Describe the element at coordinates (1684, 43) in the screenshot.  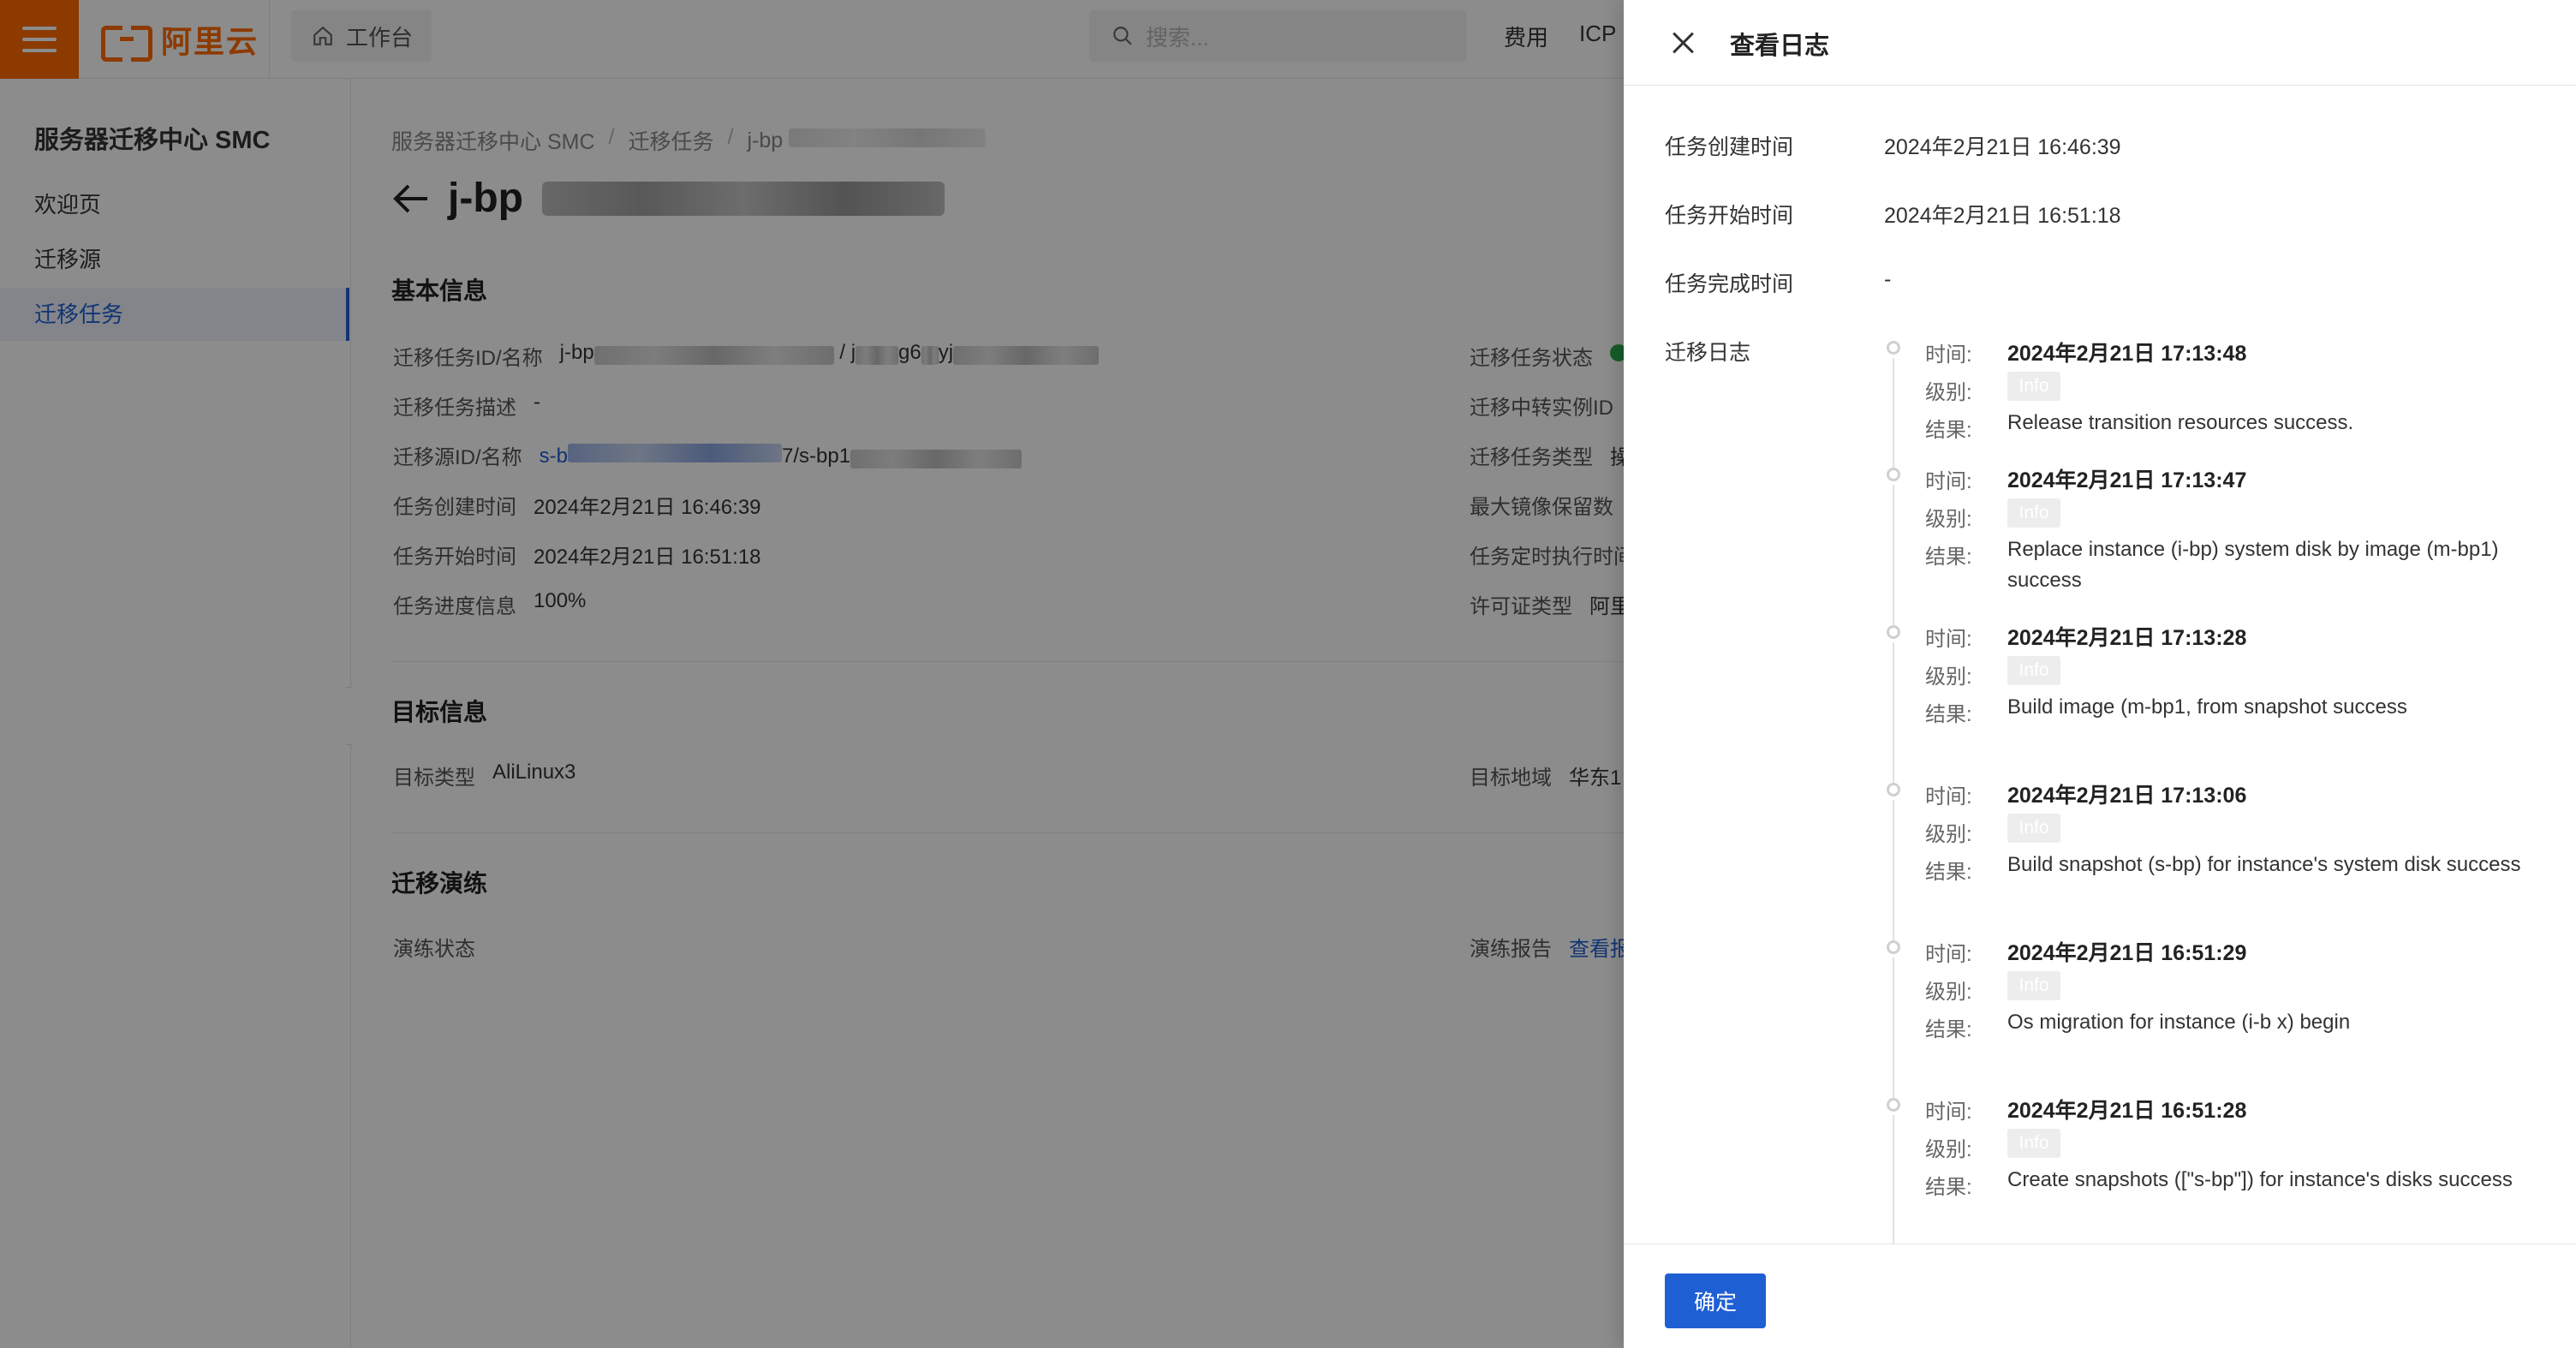
I see `close-icon` at that location.